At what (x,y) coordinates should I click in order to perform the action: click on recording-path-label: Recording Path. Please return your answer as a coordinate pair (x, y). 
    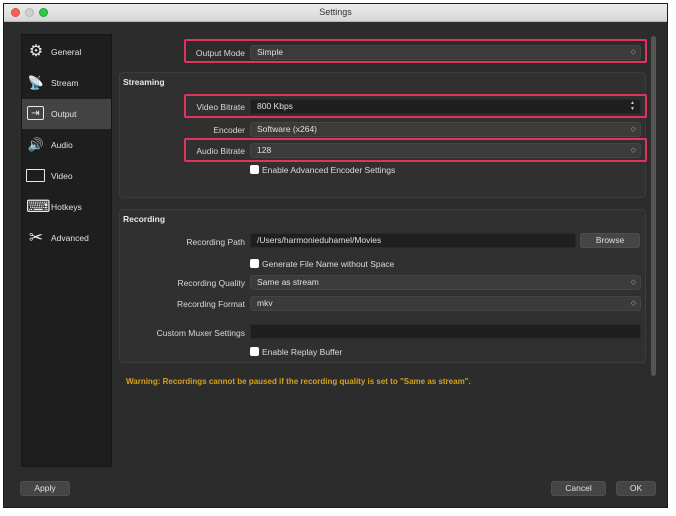
    Looking at the image, I should click on (215, 242).